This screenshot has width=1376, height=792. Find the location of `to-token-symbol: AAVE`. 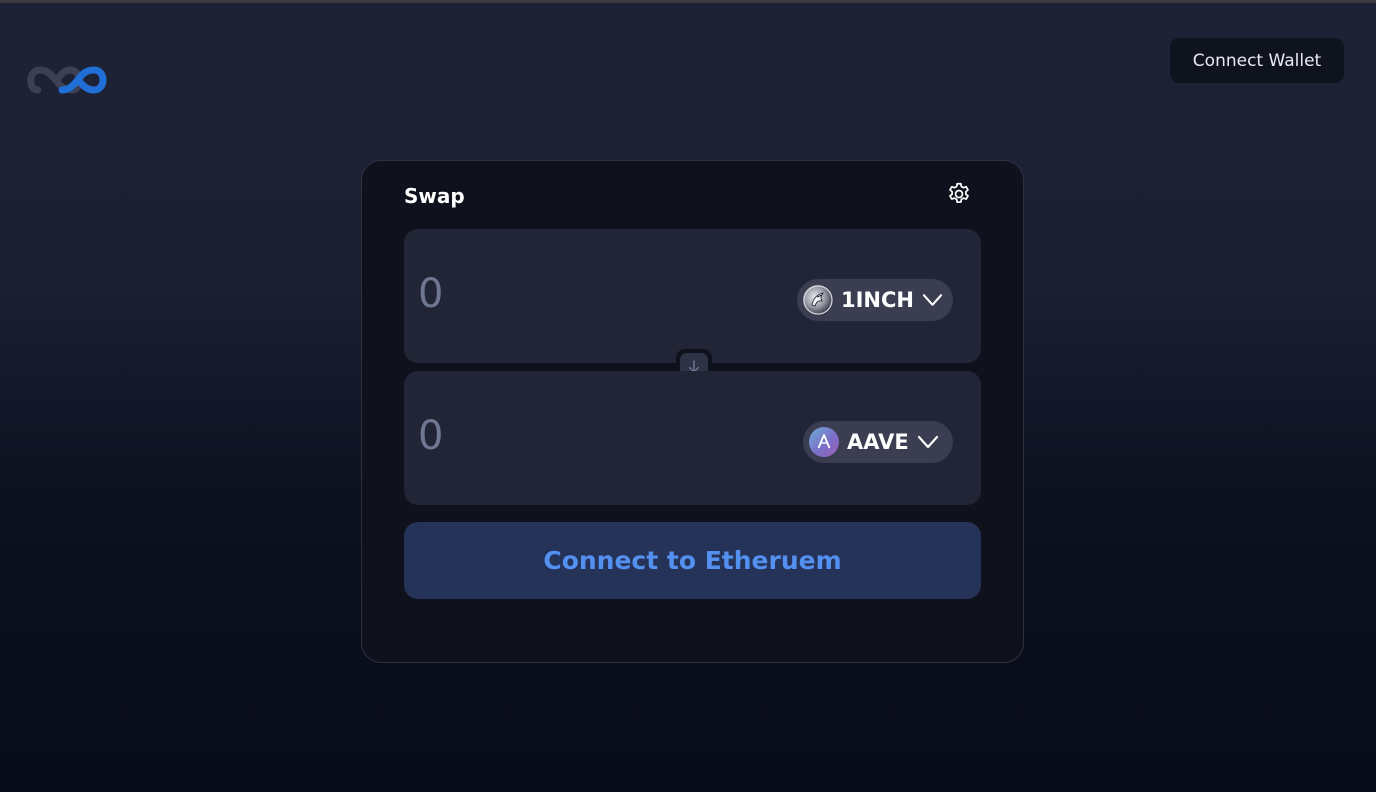

to-token-symbol: AAVE is located at coordinates (878, 442).